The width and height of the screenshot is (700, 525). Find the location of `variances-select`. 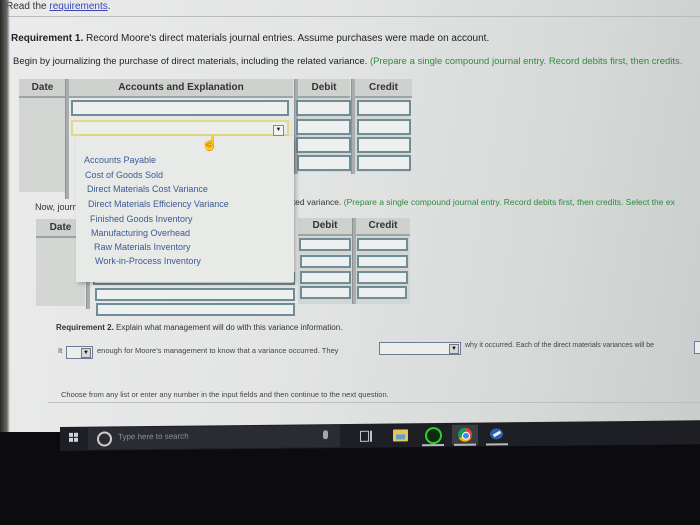

variances-select is located at coordinates (697, 347).